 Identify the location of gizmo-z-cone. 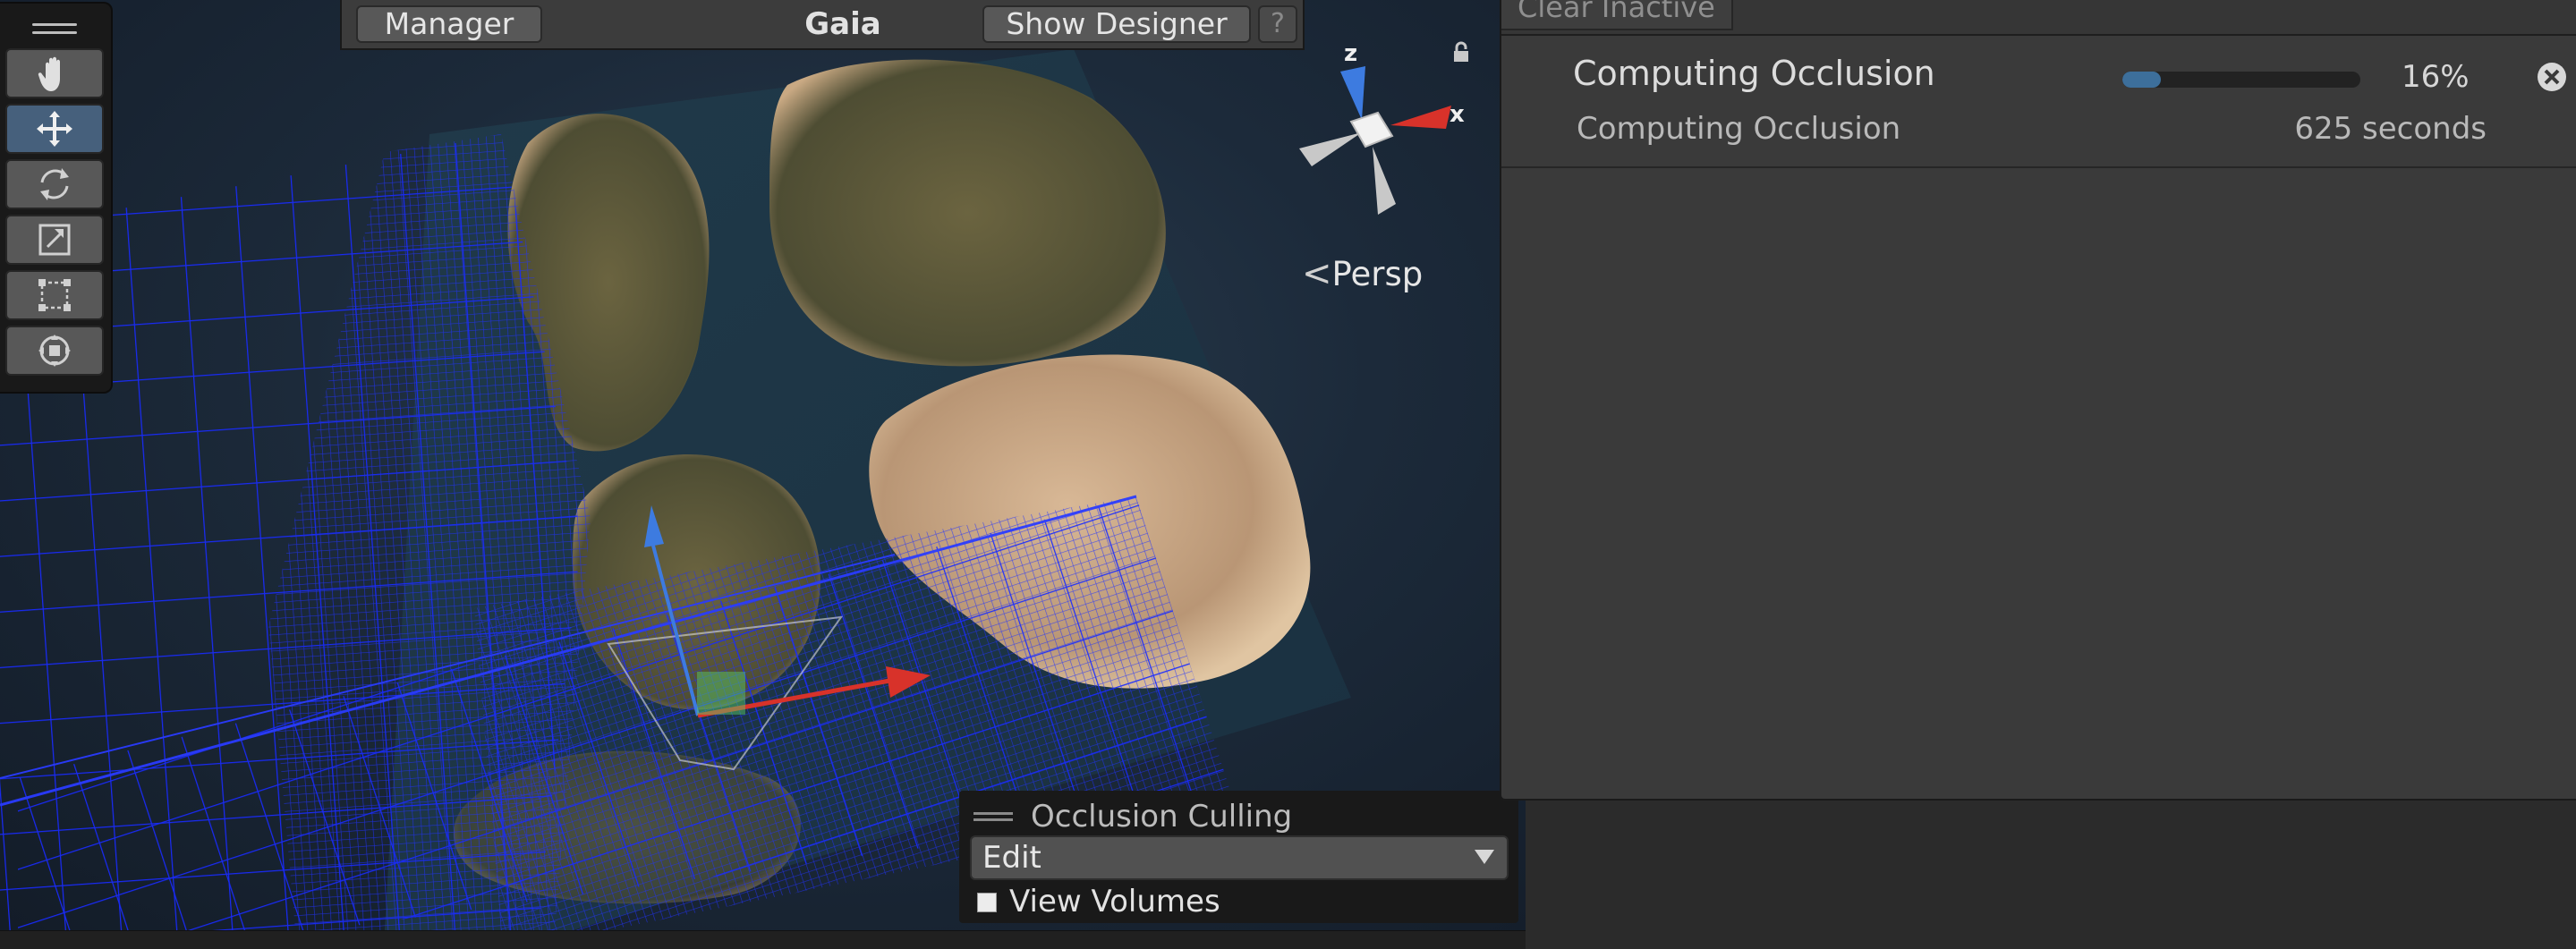
(1352, 93).